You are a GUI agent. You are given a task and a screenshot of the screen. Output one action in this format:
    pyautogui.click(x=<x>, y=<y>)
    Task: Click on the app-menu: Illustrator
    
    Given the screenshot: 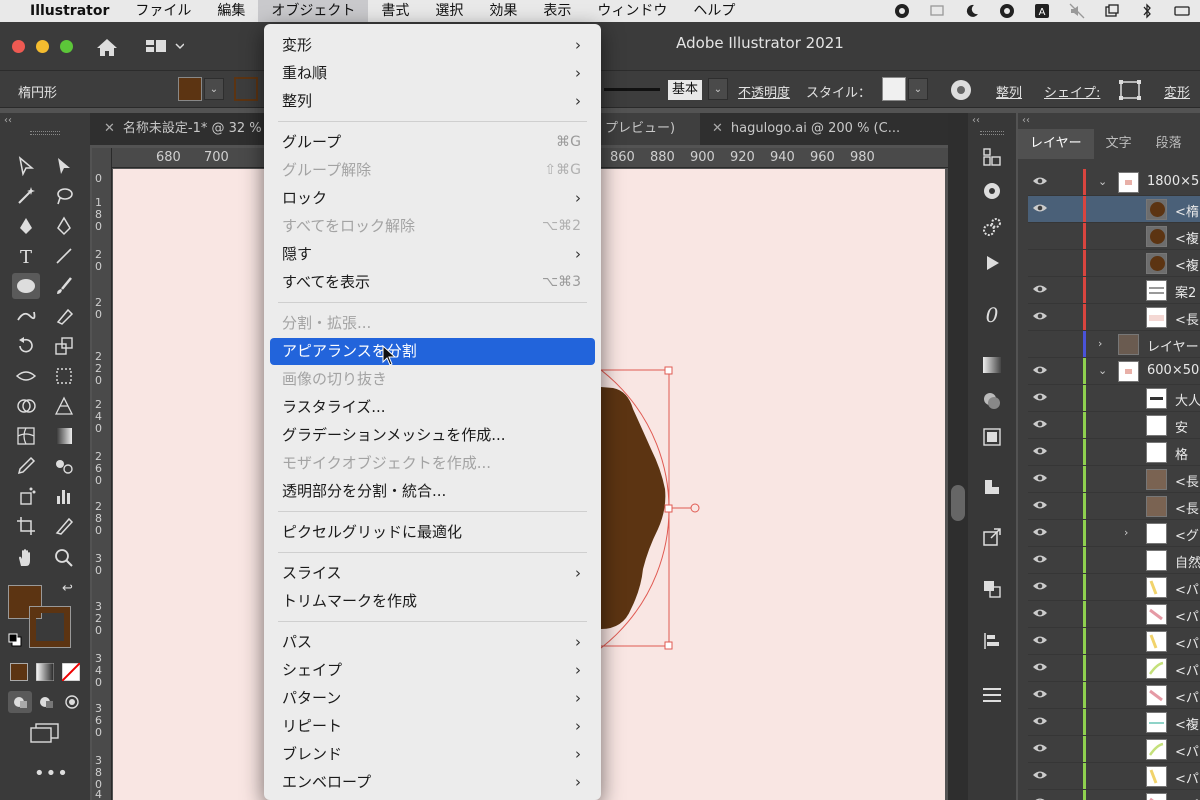 What is the action you would take?
    pyautogui.click(x=65, y=11)
    